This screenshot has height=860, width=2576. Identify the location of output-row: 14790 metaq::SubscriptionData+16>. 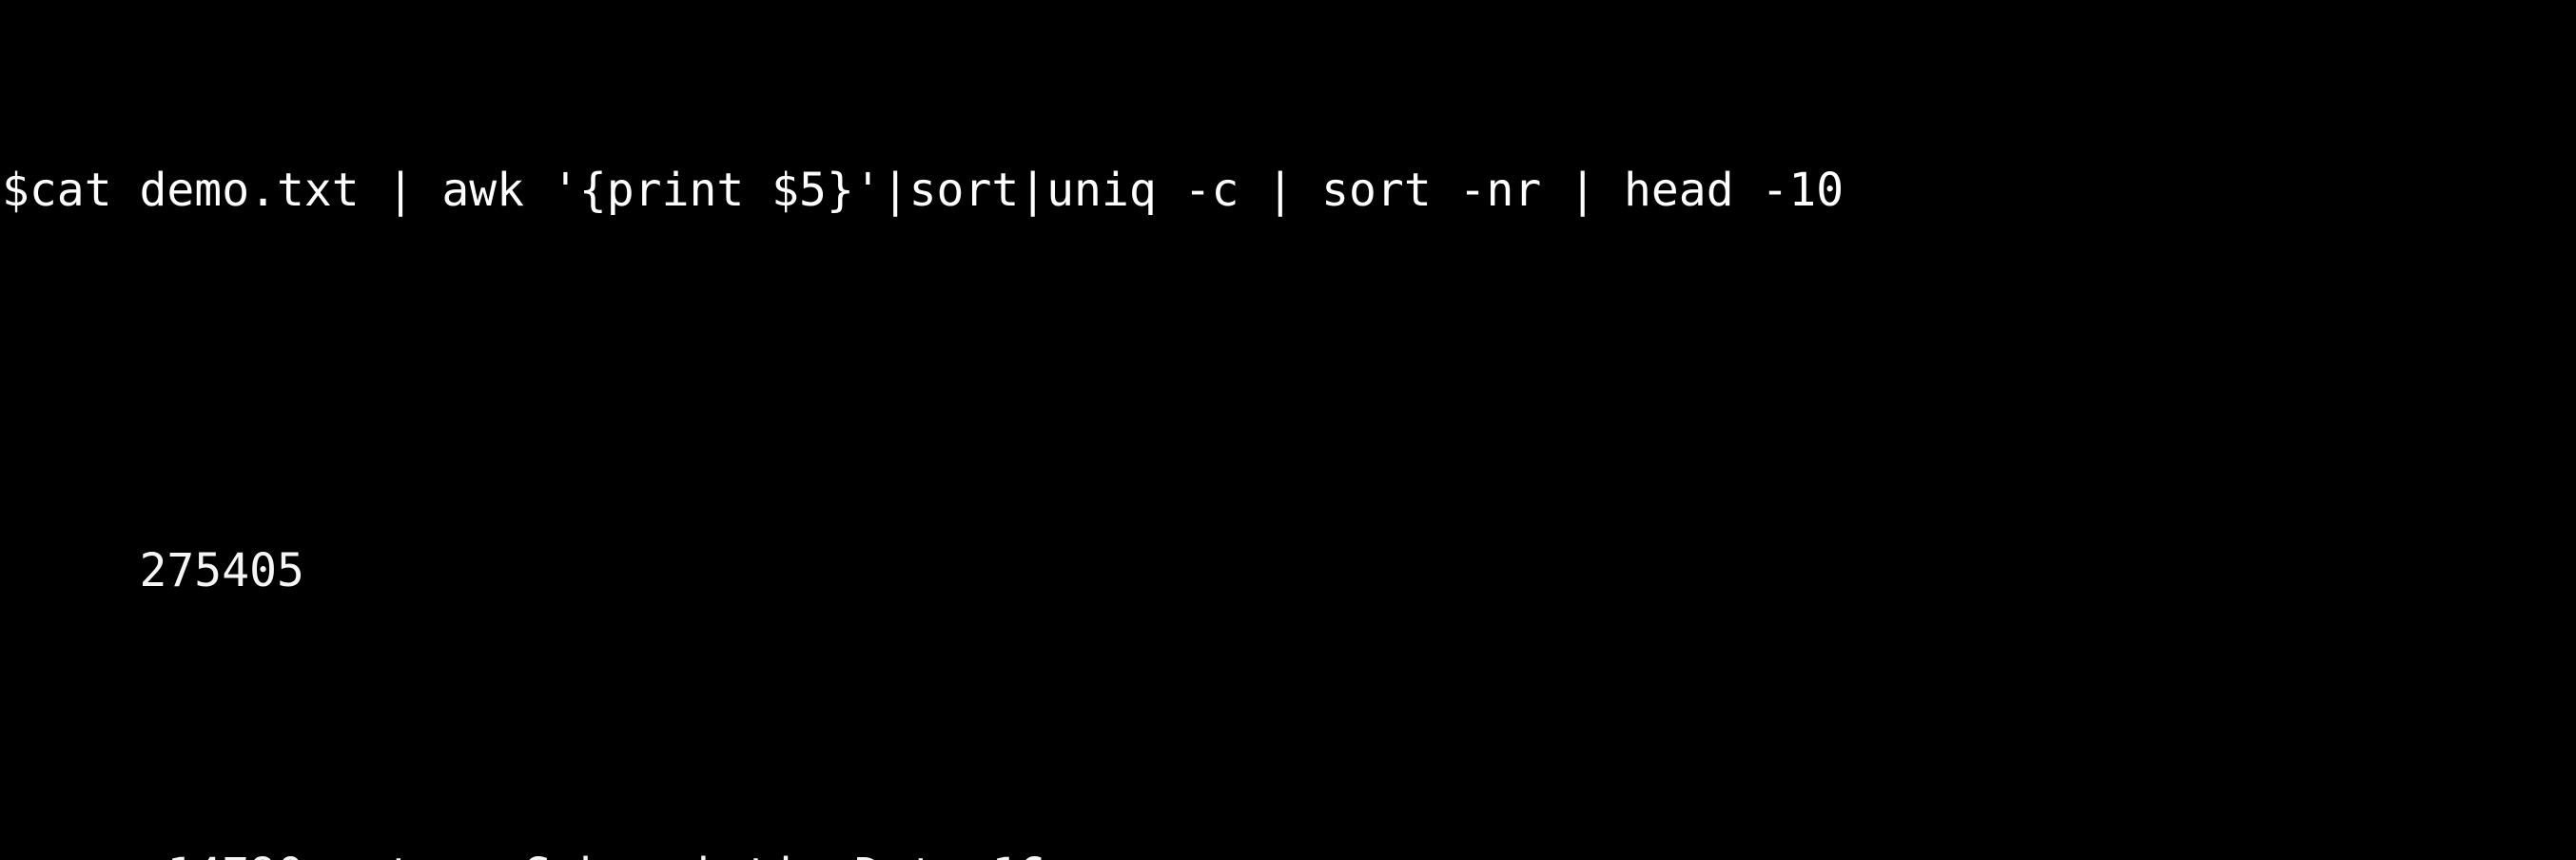
(1288, 810).